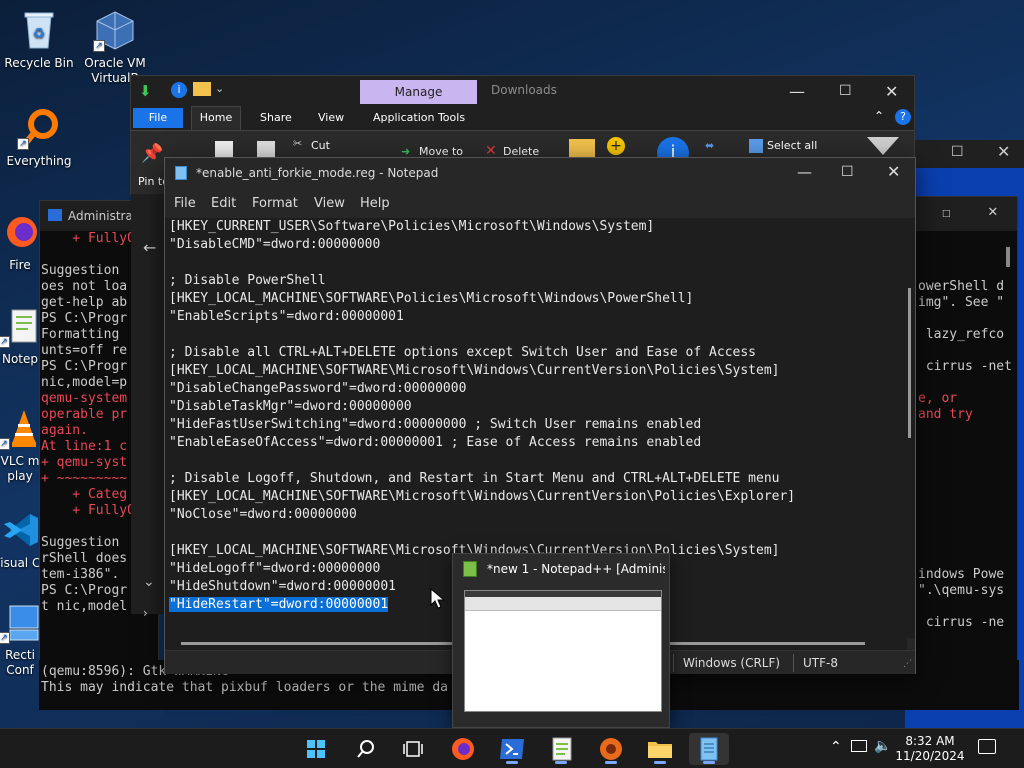 The height and width of the screenshot is (768, 1024). I want to click on tab-home: Home, so click(216, 118).